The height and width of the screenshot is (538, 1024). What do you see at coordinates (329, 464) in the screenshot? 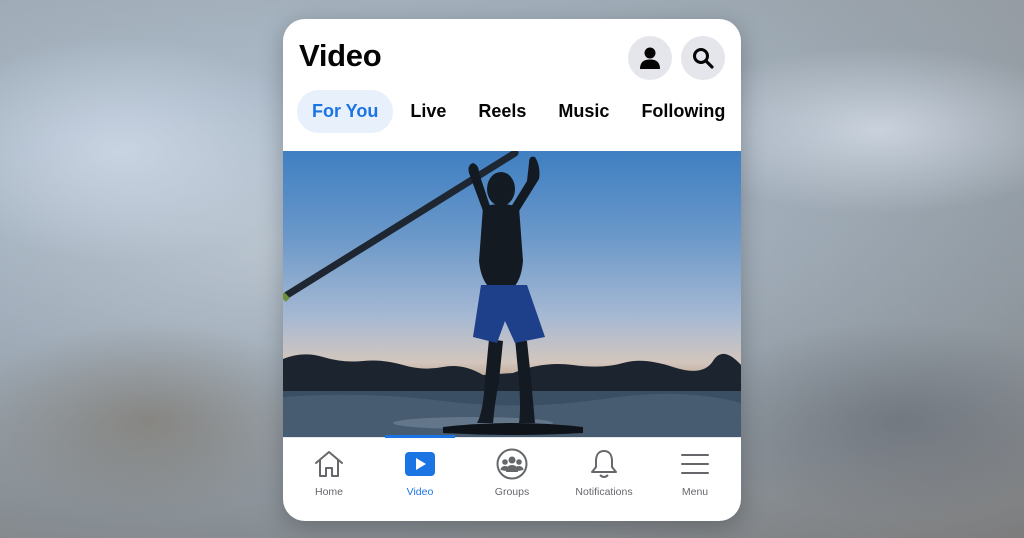
I see `home-icon` at bounding box center [329, 464].